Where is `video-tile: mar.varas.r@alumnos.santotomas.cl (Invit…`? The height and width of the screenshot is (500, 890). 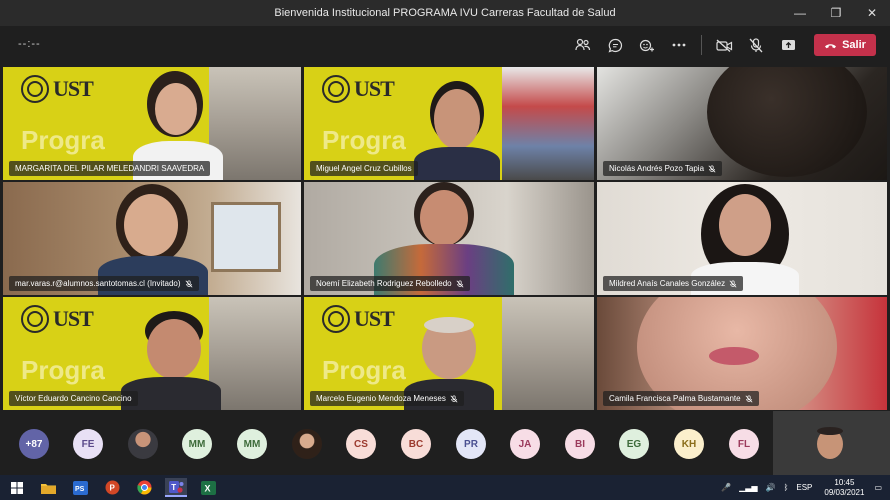 video-tile: mar.varas.r@alumnos.santotomas.cl (Invit… is located at coordinates (152, 238).